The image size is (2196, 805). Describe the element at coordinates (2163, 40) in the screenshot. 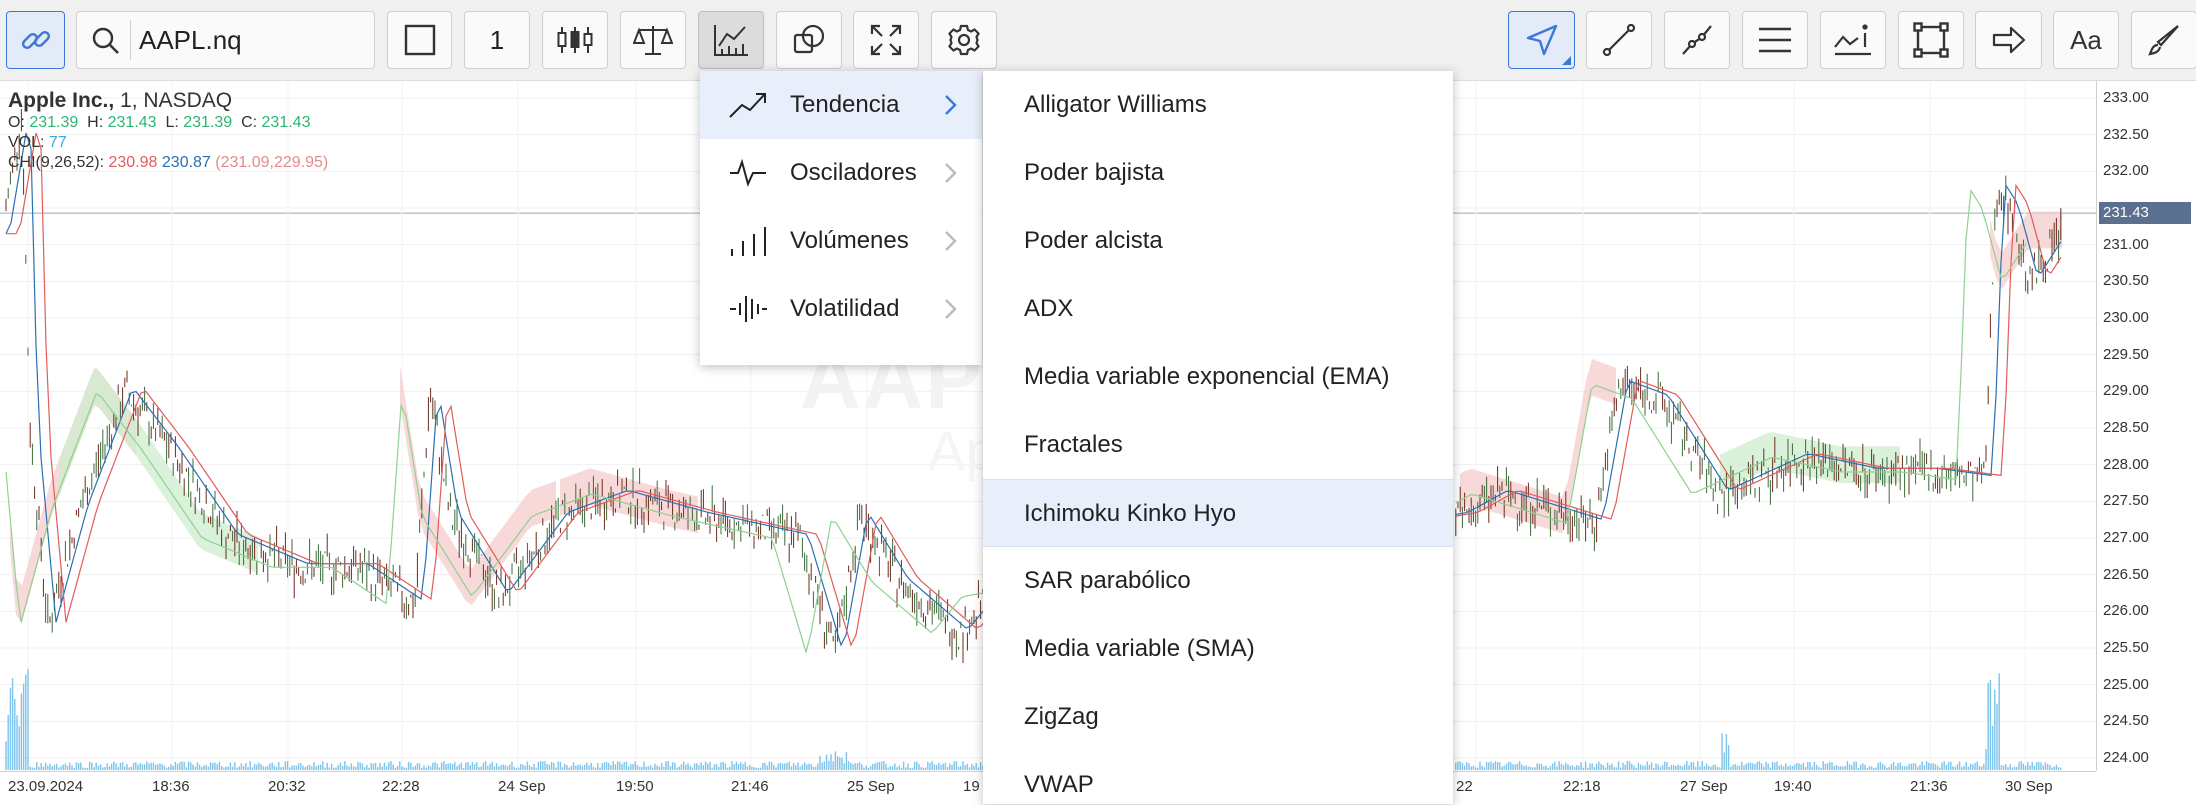

I see `brush-tool-button` at that location.